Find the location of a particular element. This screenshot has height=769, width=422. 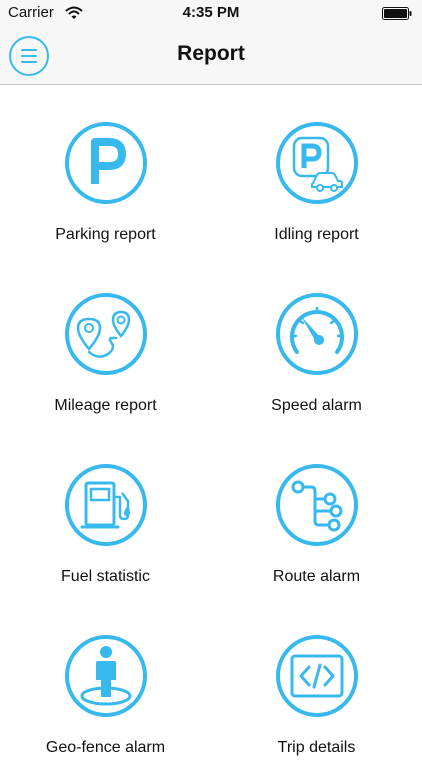

tile-trip-details: Trip details is located at coordinates (316, 683).